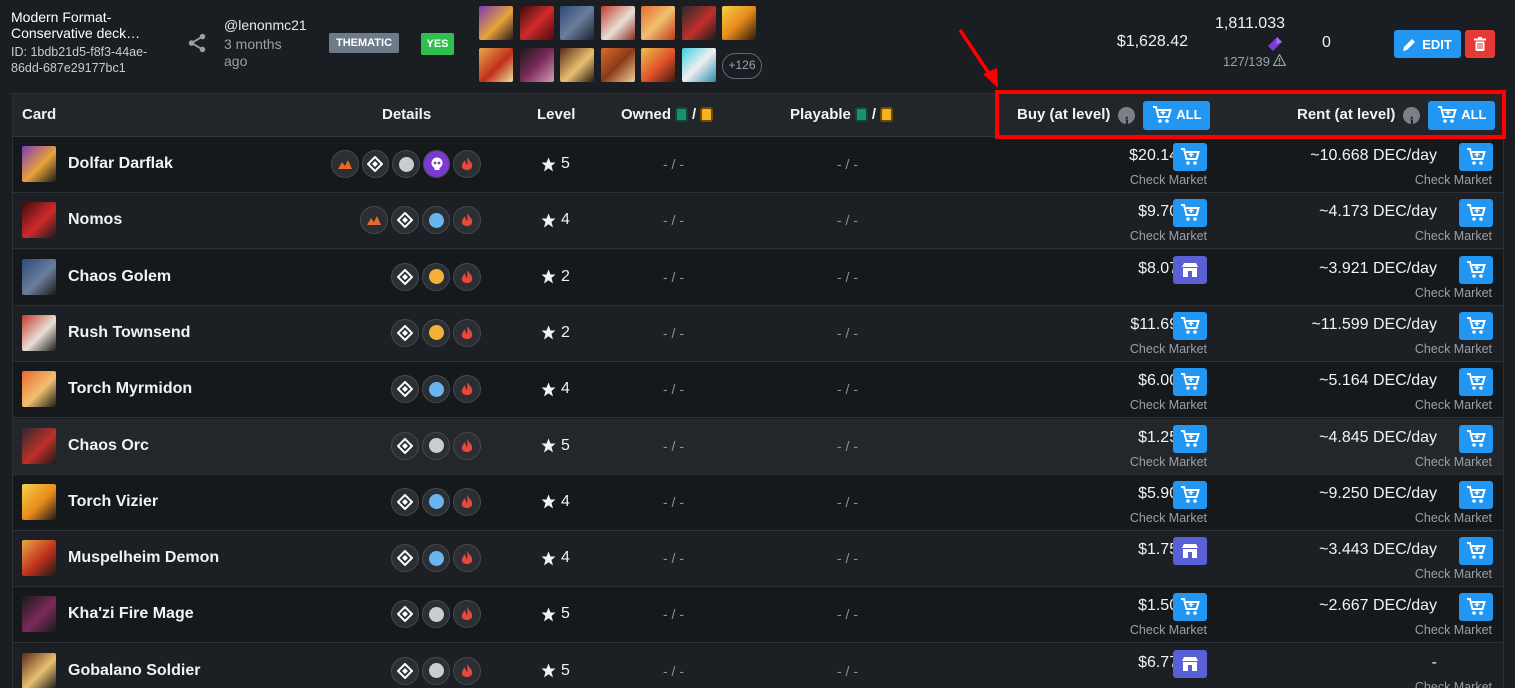 This screenshot has width=1515, height=688. What do you see at coordinates (197, 43) in the screenshot?
I see `share-icon` at bounding box center [197, 43].